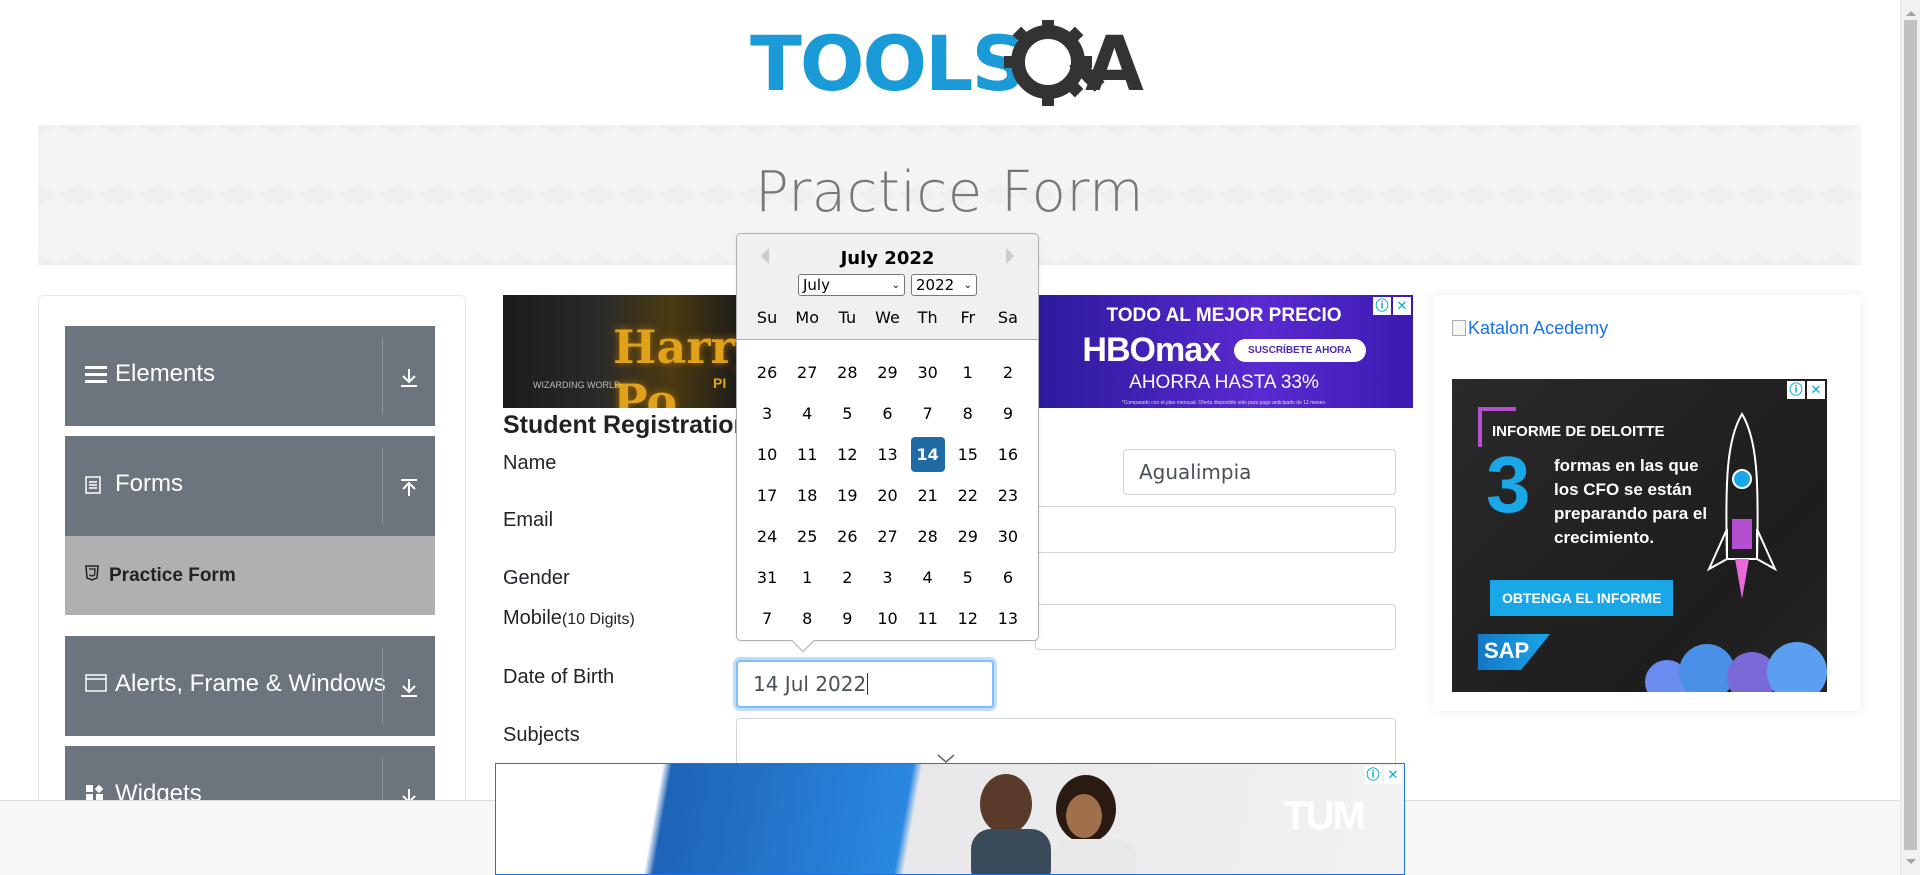 The image size is (1920, 875). What do you see at coordinates (1008, 454) in the screenshot?
I see `calendar-day: 16` at bounding box center [1008, 454].